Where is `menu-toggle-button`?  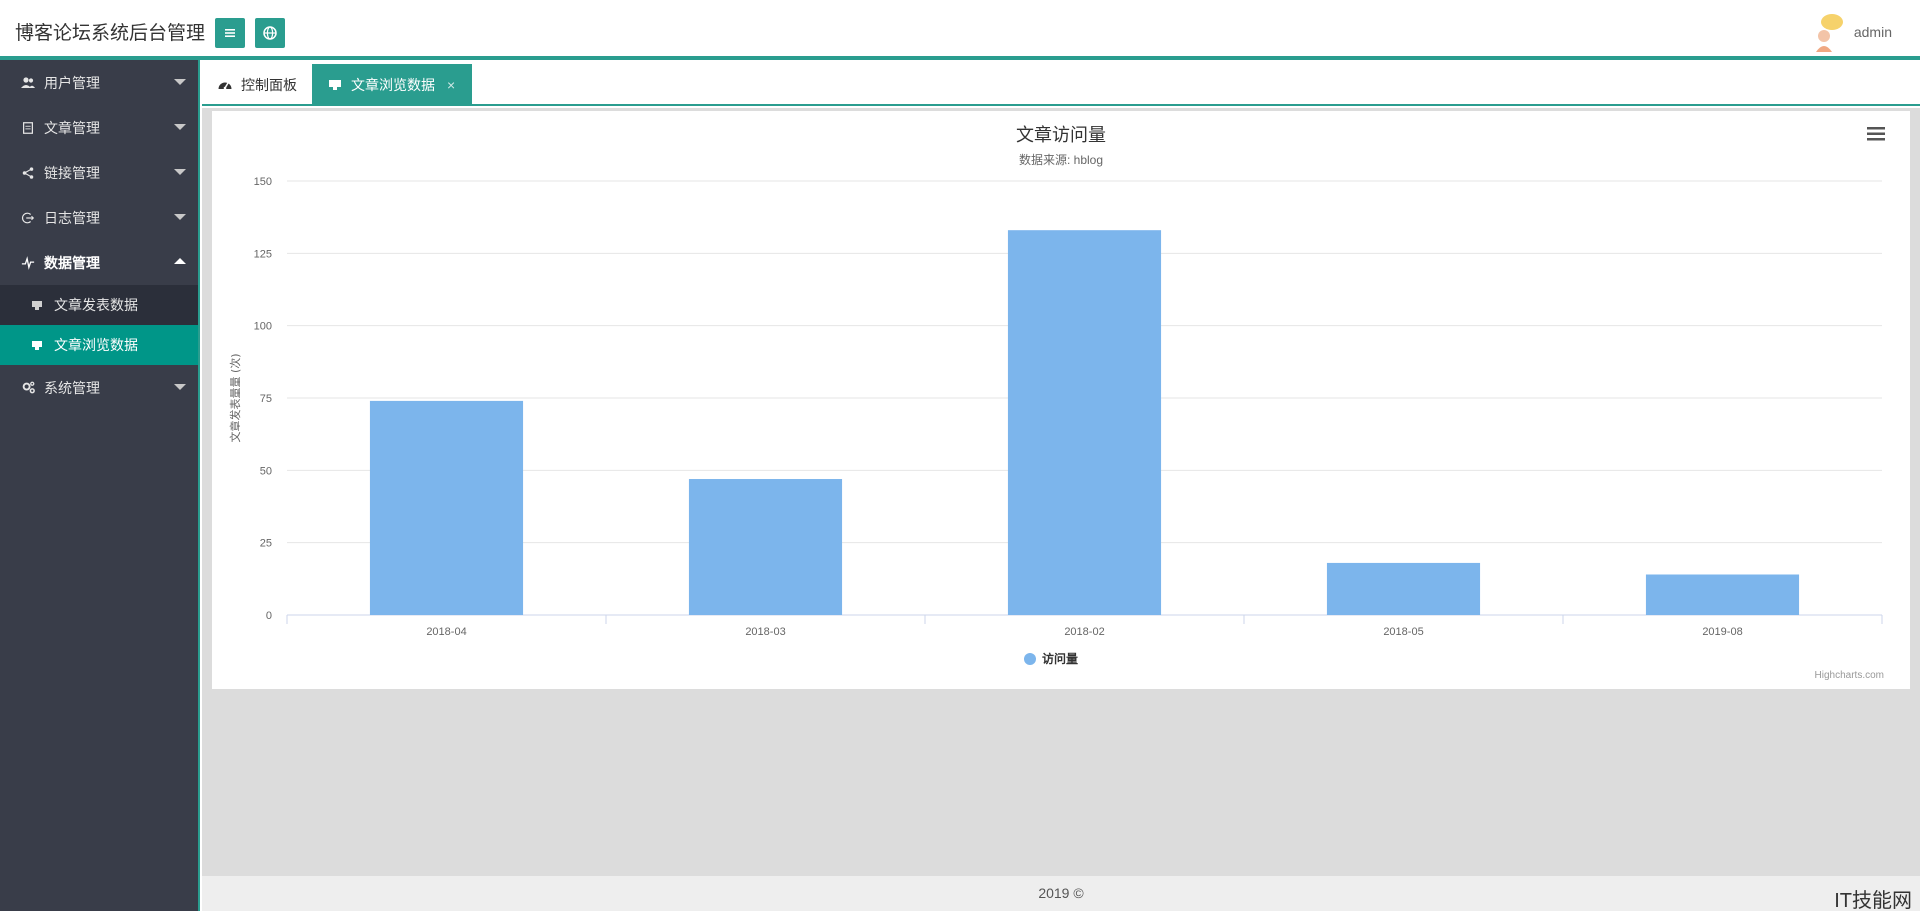
menu-toggle-button is located at coordinates (230, 33).